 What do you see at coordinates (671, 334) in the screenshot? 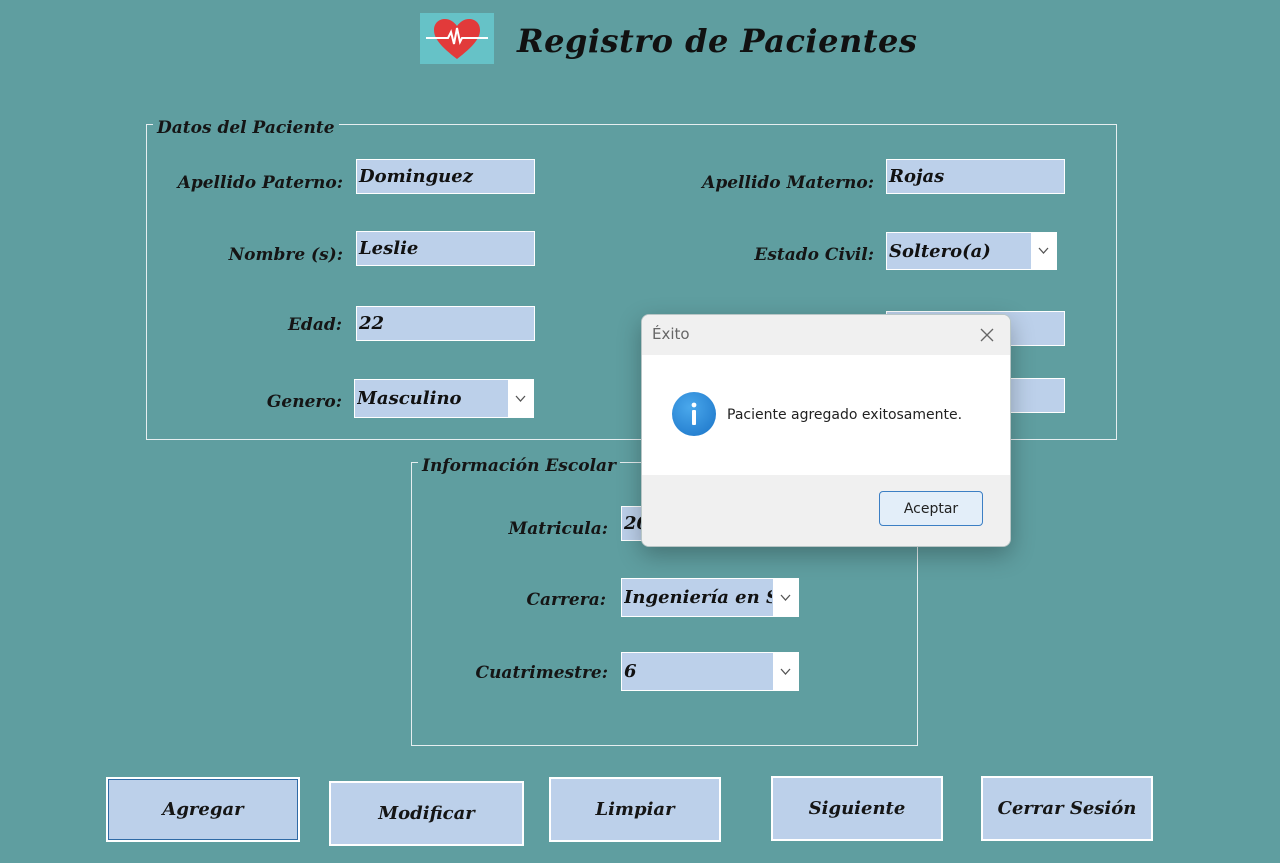
I see `dialog-title: Éxito` at bounding box center [671, 334].